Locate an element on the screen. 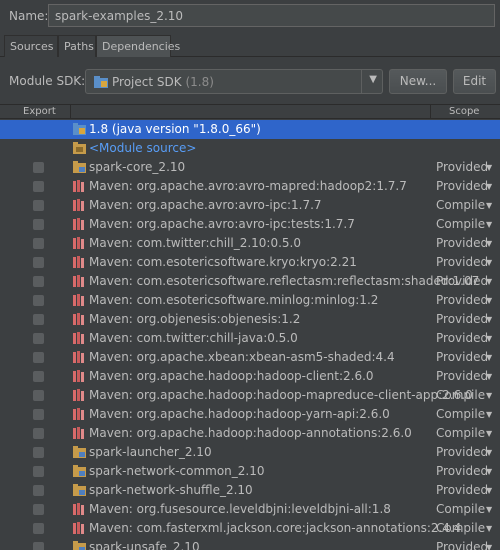 Image resolution: width=500 pixels, height=550 pixels. header-scope: Scope is located at coordinates (464, 112).